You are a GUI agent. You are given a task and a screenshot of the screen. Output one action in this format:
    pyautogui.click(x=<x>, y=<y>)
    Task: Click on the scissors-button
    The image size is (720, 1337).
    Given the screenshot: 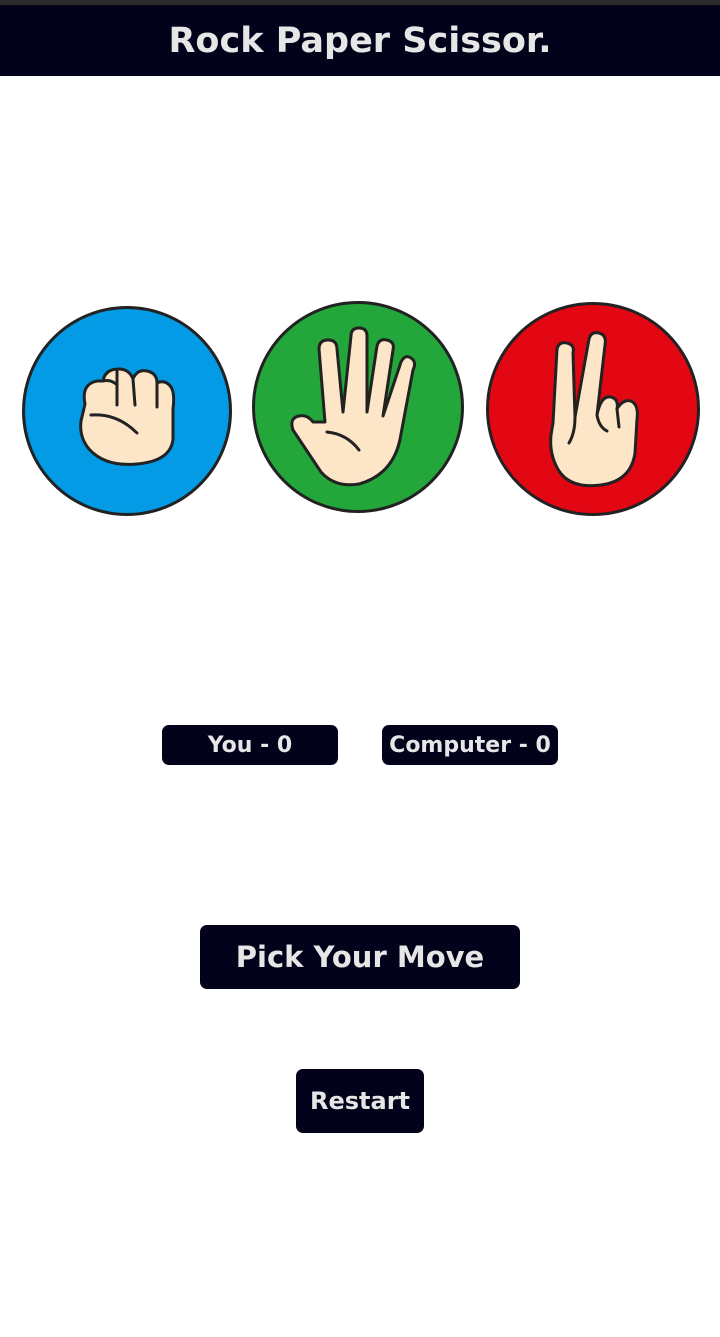 What is the action you would take?
    pyautogui.click(x=593, y=409)
    